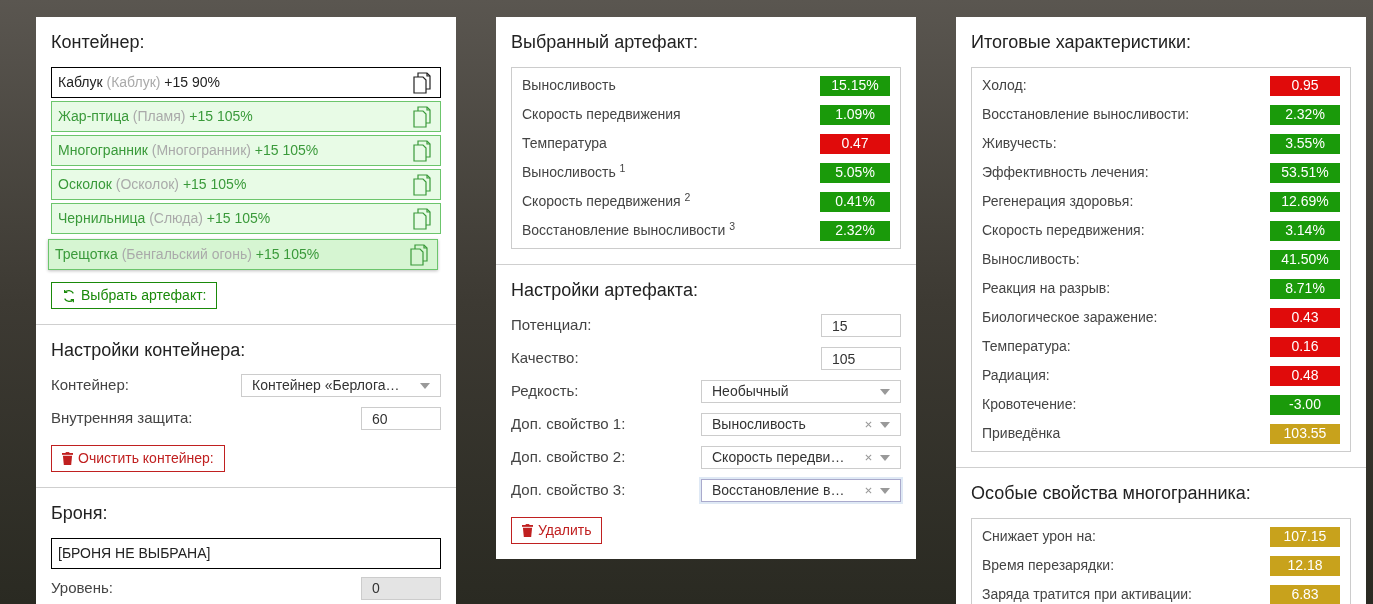 Image resolution: width=1373 pixels, height=604 pixels. I want to click on field-label: Доп. свойство 3:, so click(568, 490).